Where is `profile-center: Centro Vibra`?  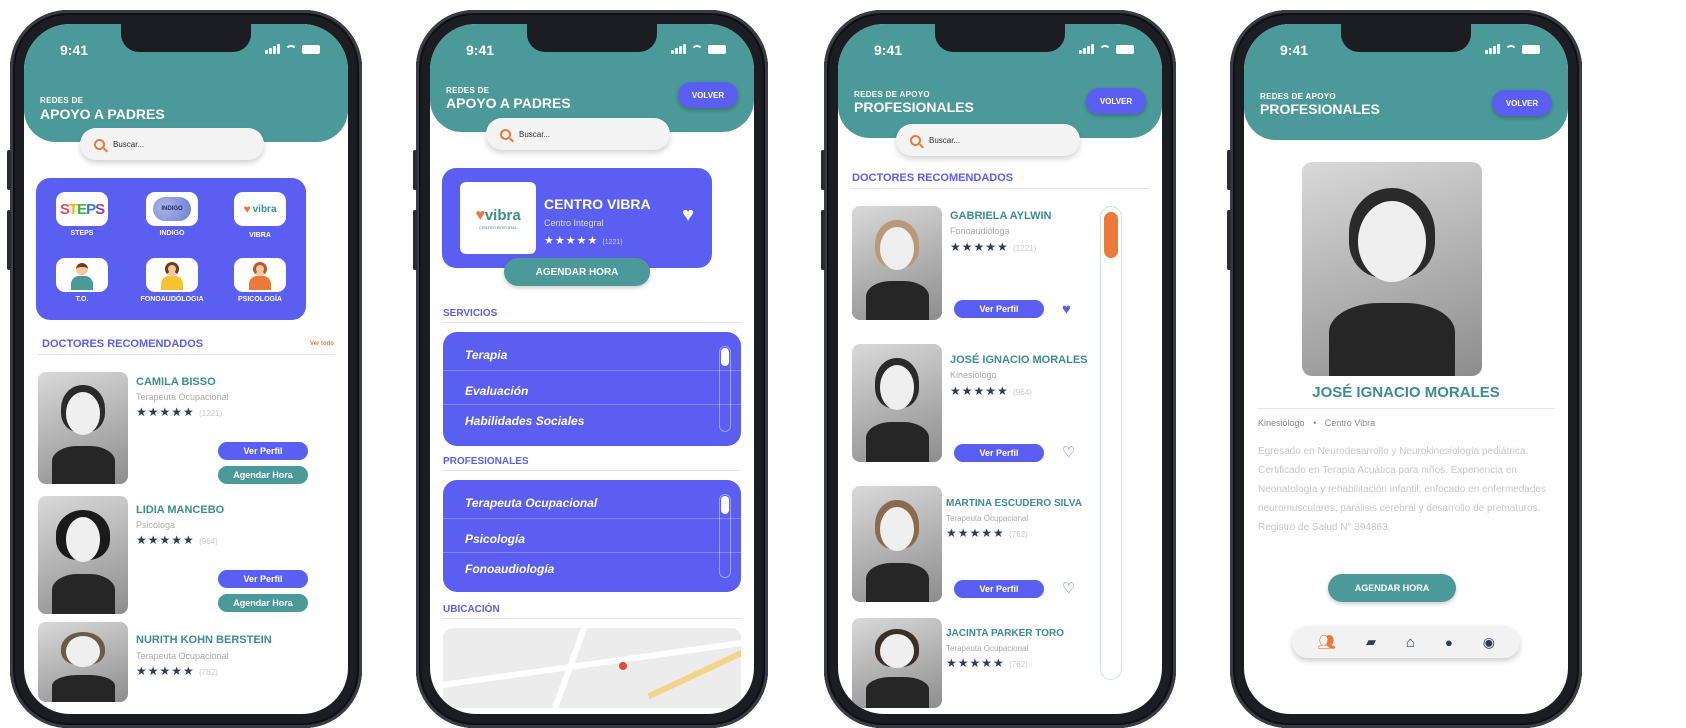 profile-center: Centro Vibra is located at coordinates (1350, 423).